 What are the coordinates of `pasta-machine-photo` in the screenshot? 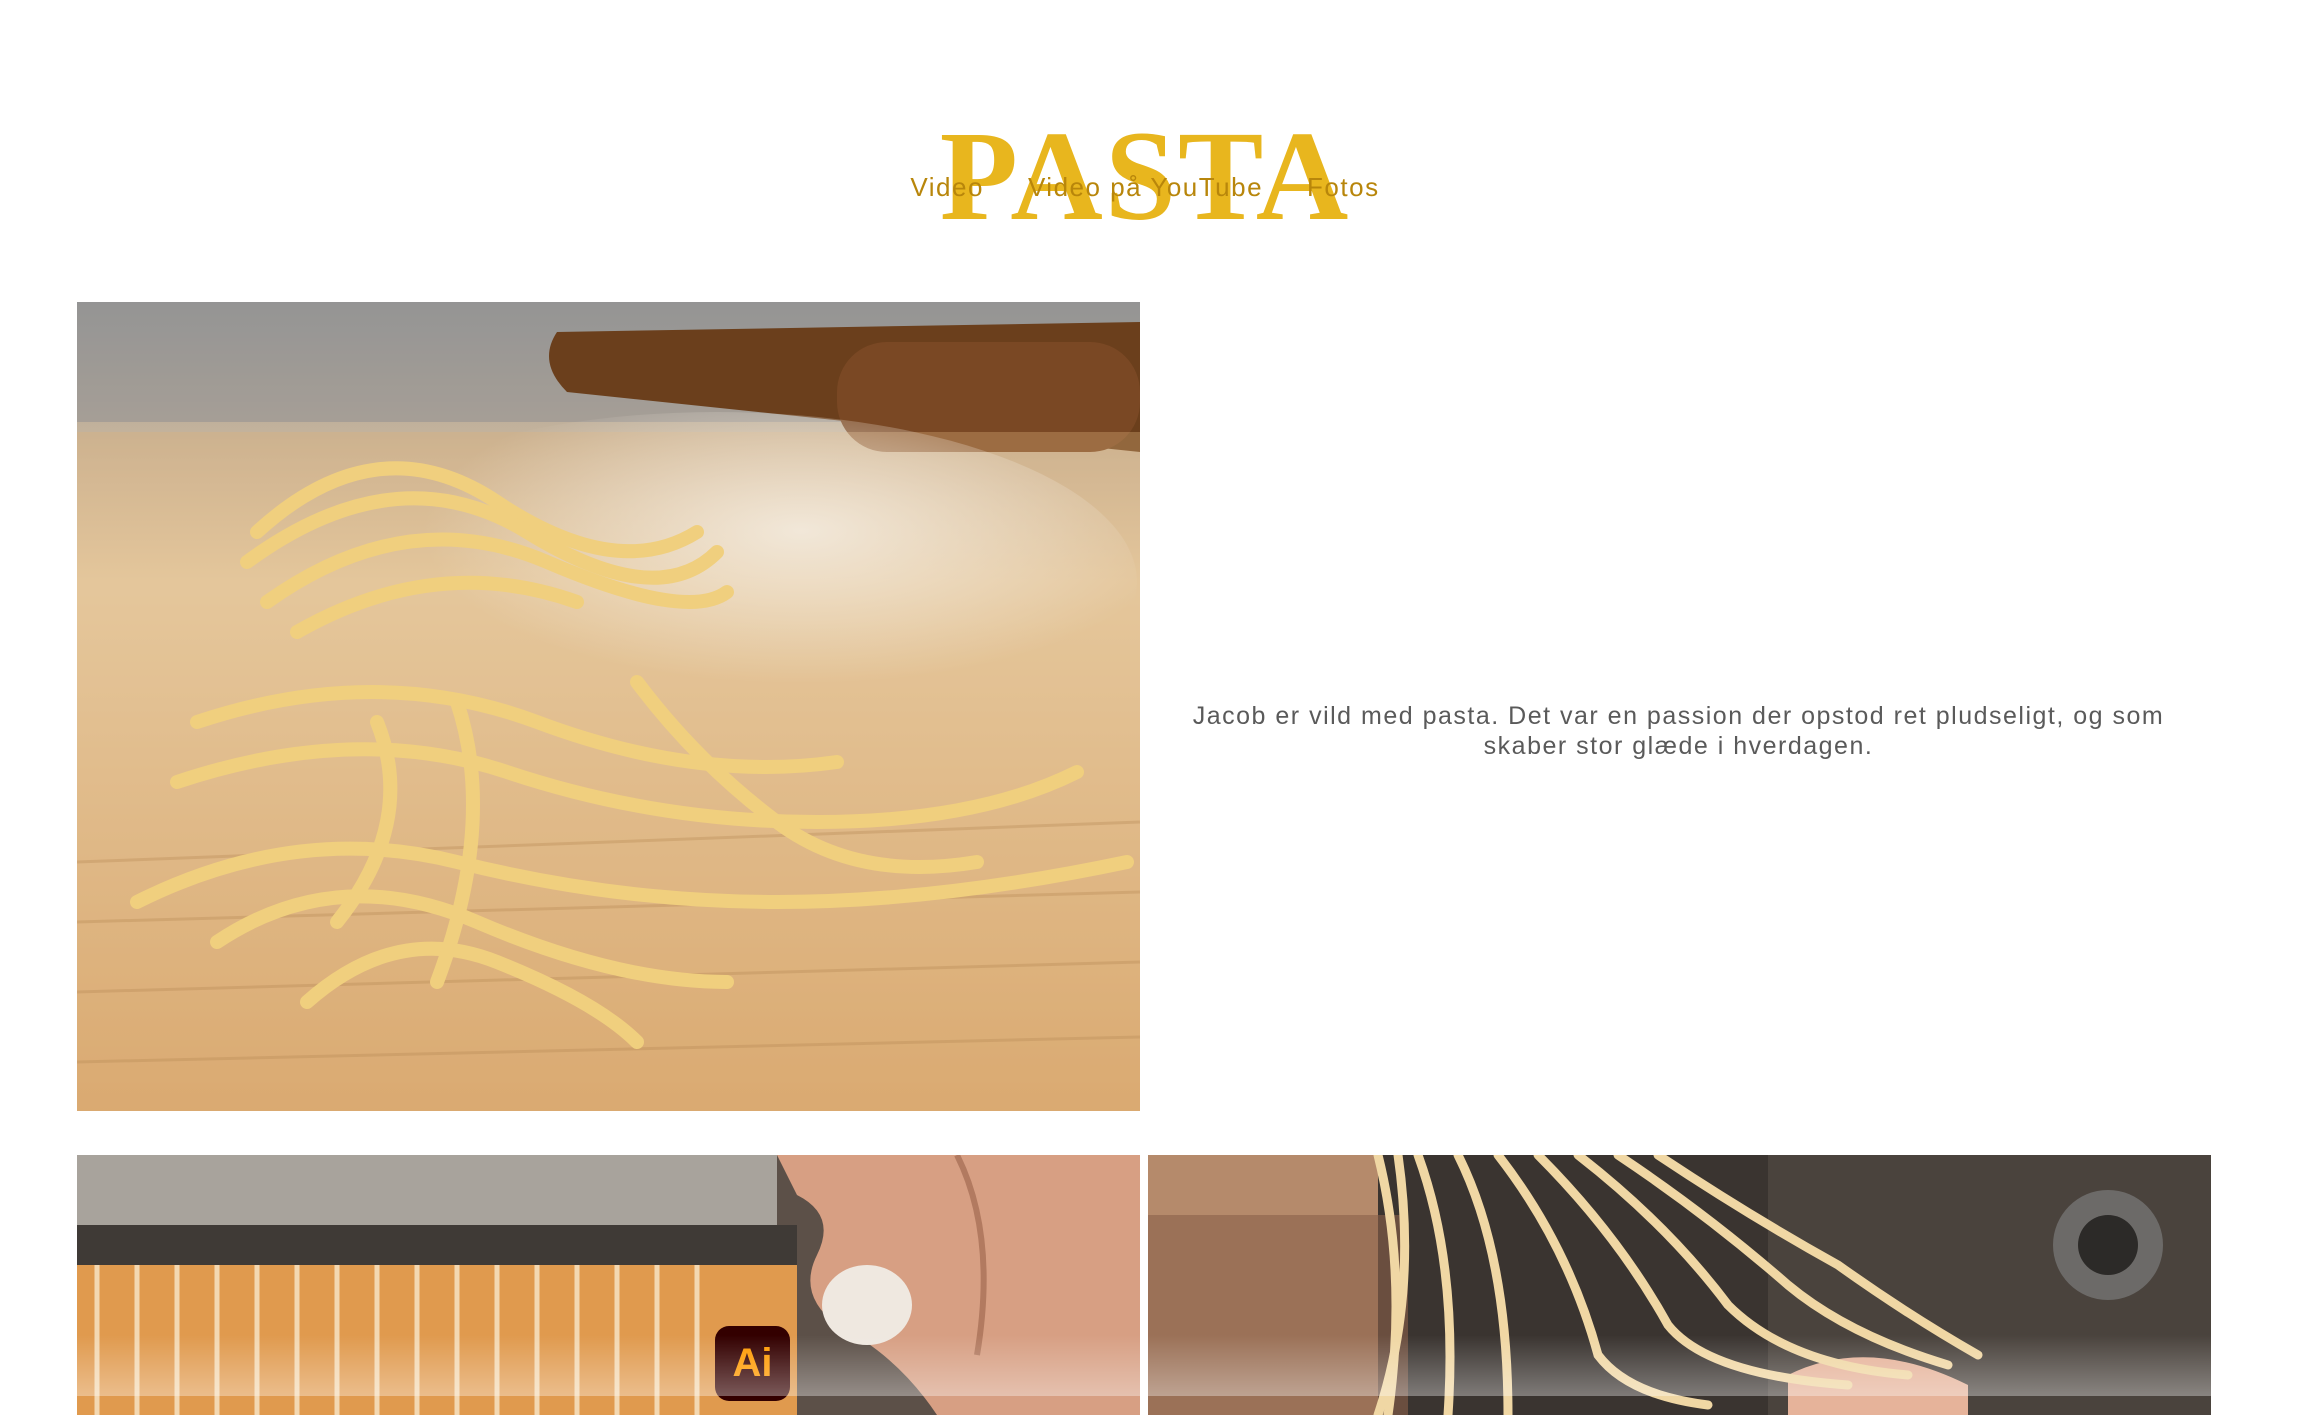 It's located at (608, 1285).